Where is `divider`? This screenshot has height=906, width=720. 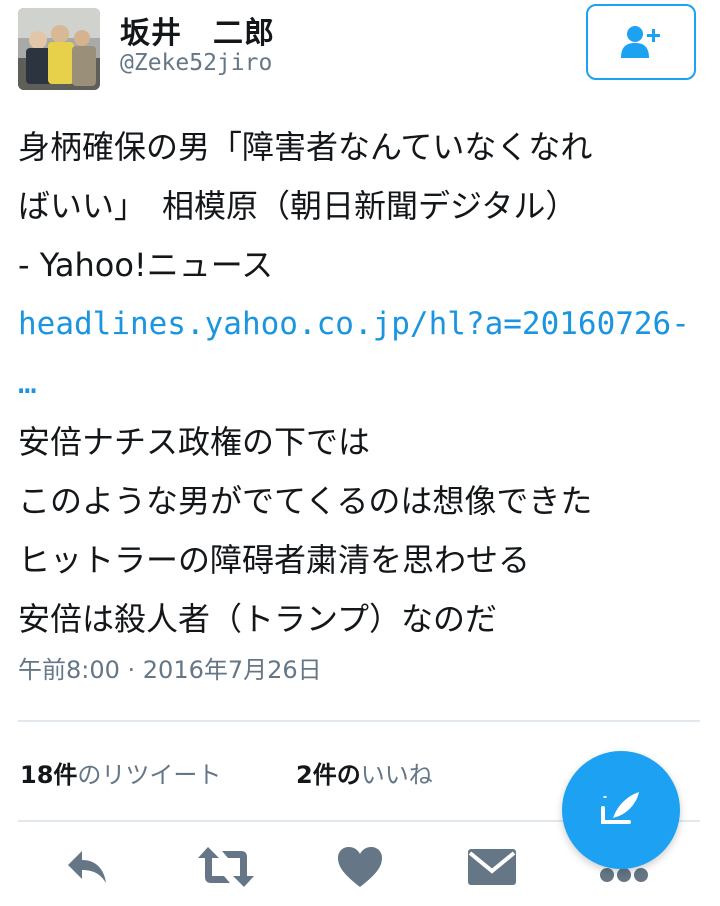
divider is located at coordinates (359, 721).